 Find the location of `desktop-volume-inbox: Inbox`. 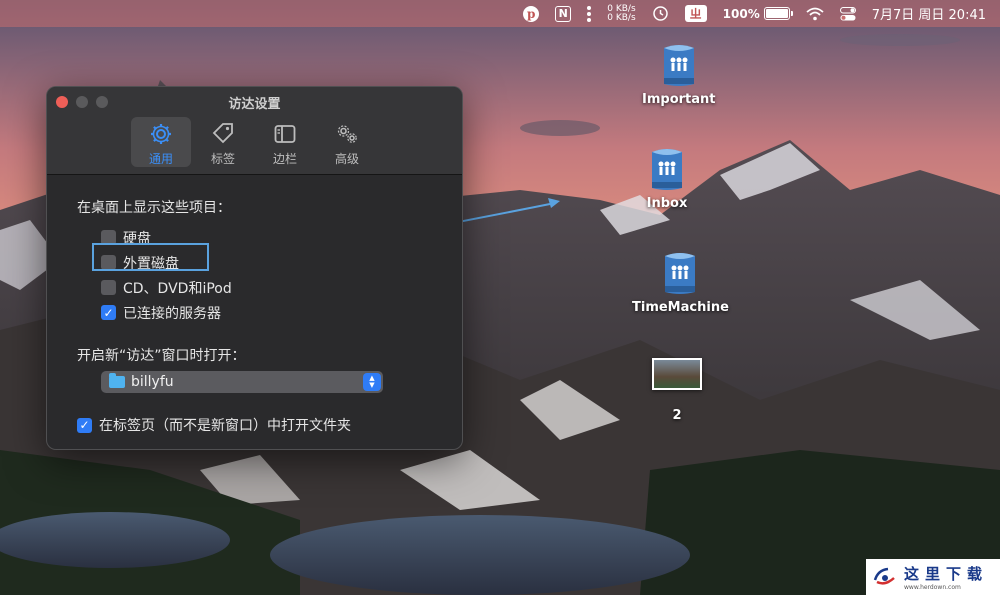

desktop-volume-inbox: Inbox is located at coordinates (667, 177).